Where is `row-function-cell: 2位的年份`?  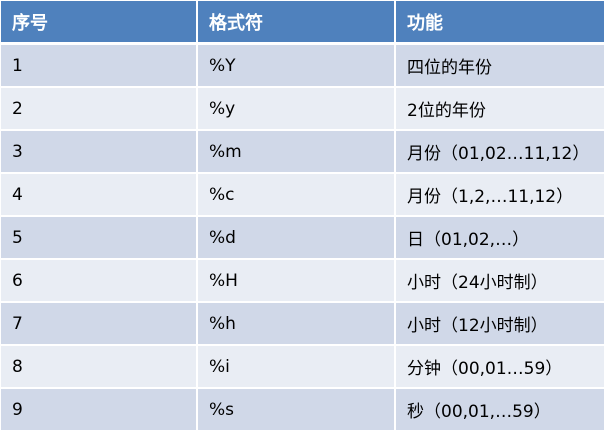
row-function-cell: 2位的年份 is located at coordinates (500, 109).